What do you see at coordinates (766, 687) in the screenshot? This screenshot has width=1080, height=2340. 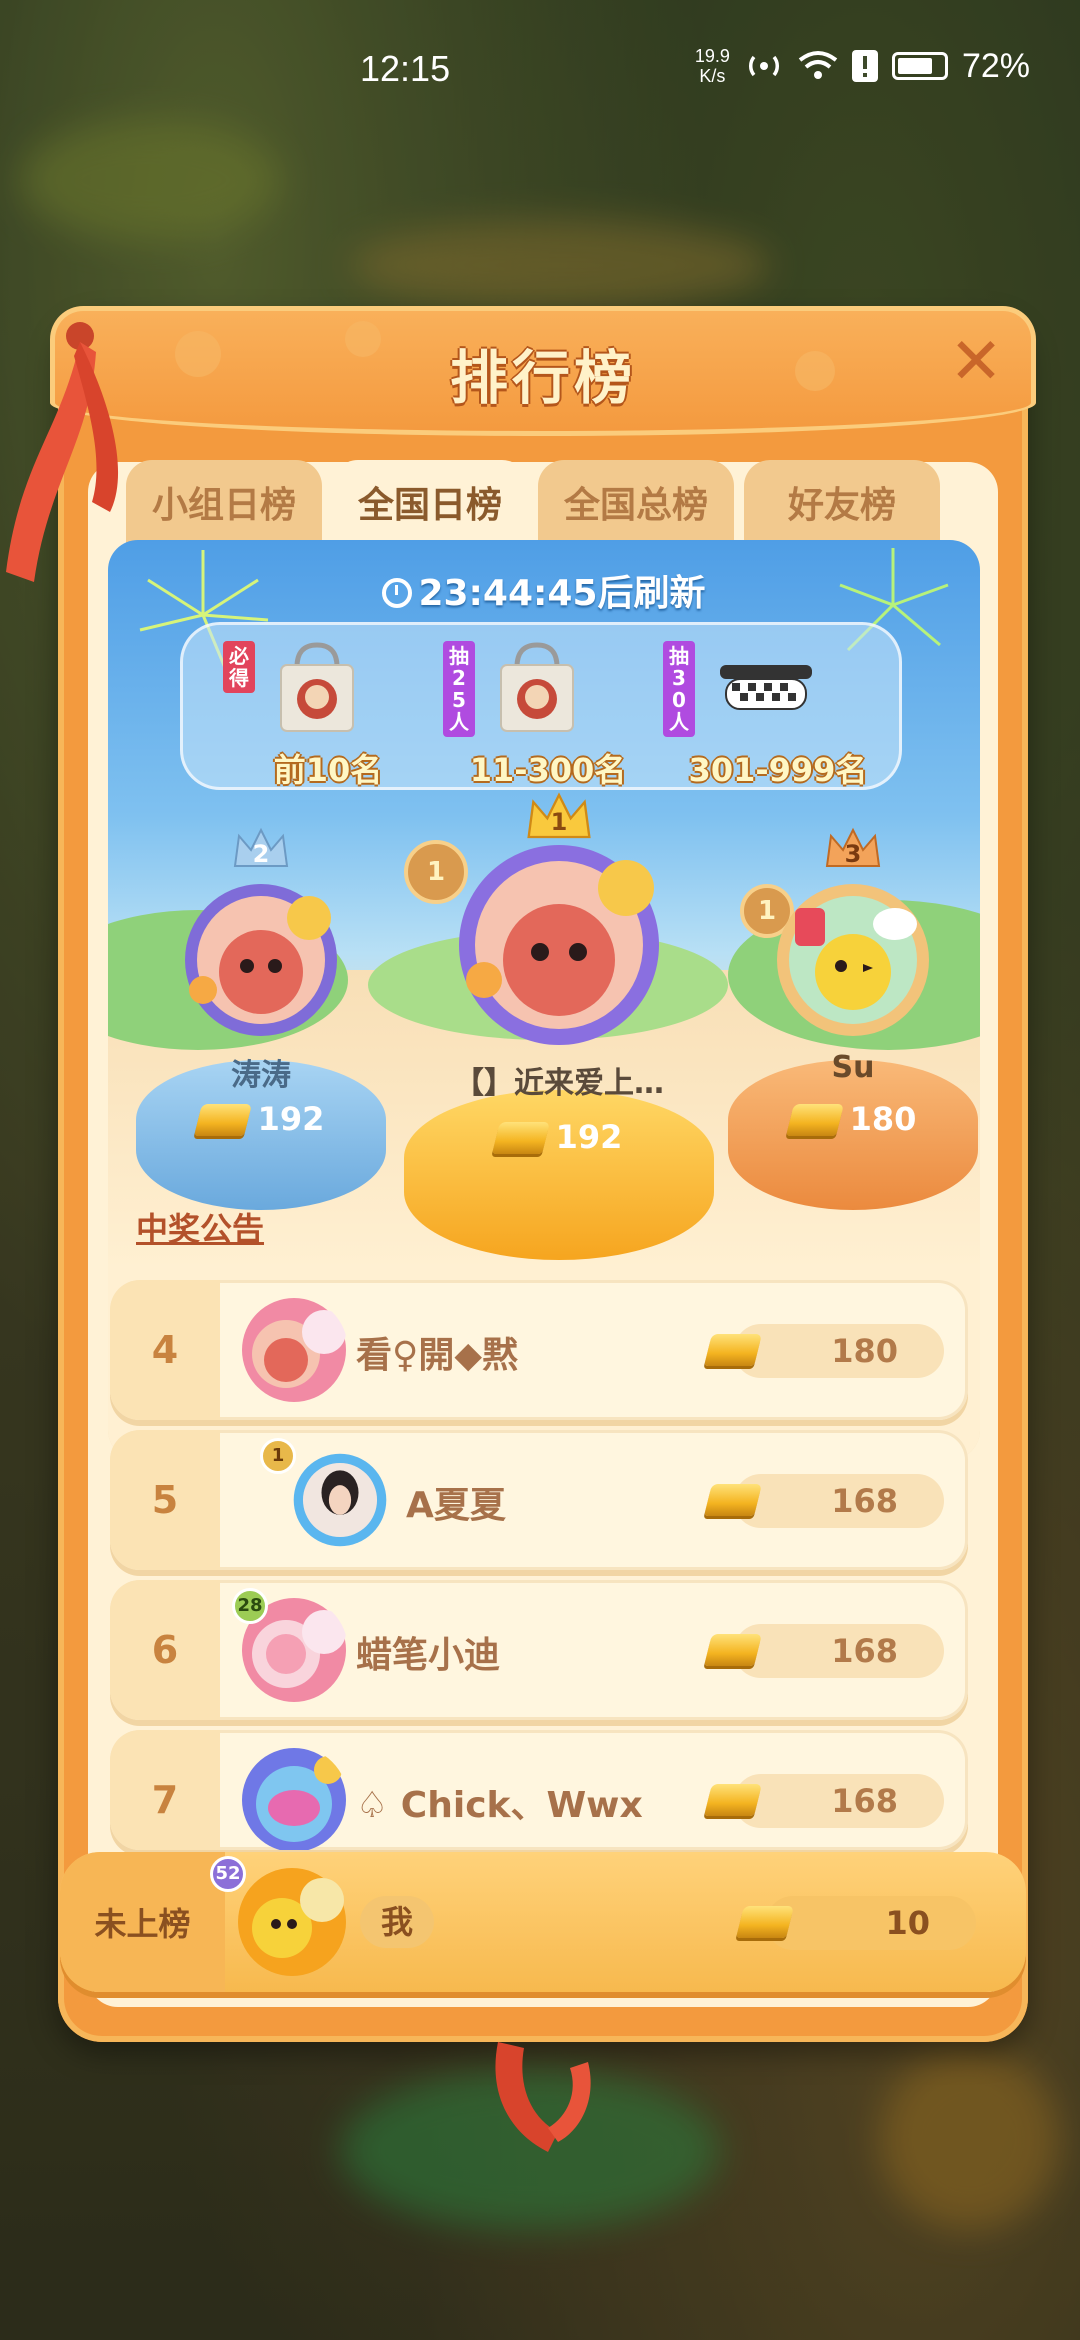 I see `waist-bag-icon` at bounding box center [766, 687].